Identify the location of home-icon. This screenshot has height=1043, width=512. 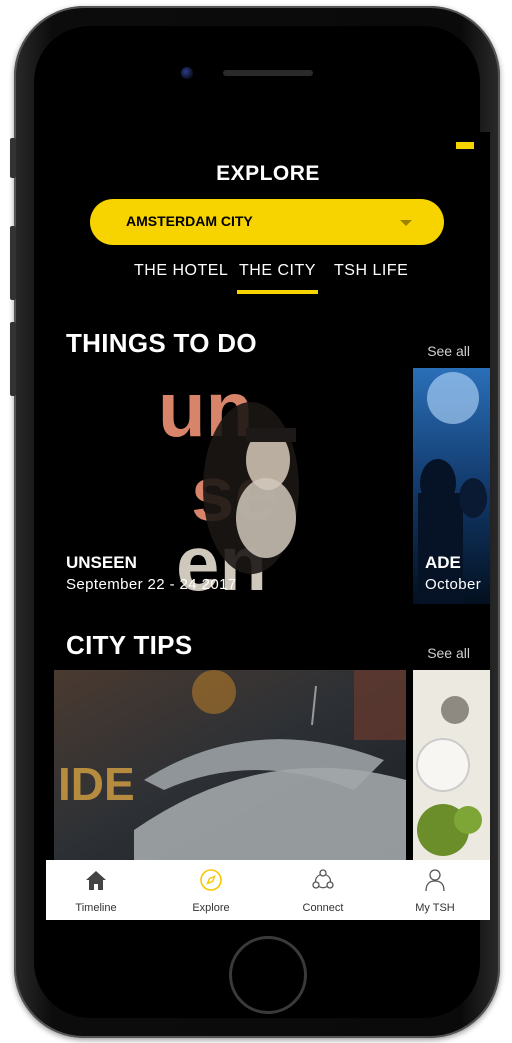
(96, 880).